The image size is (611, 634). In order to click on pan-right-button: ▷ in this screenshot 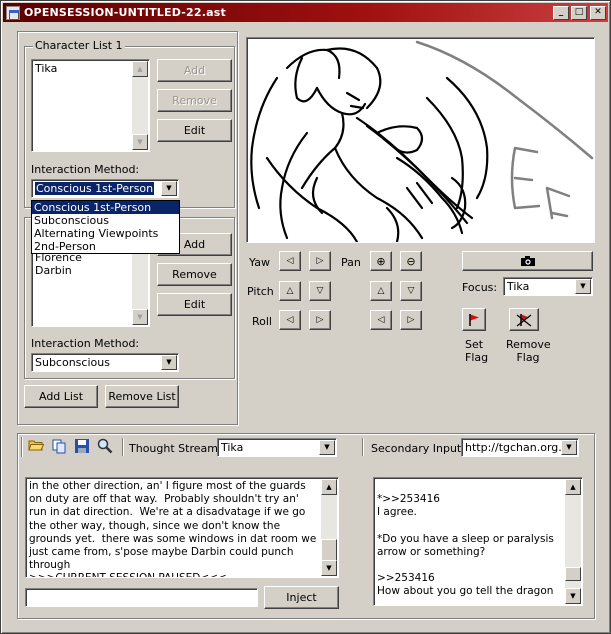, I will do `click(411, 320)`.